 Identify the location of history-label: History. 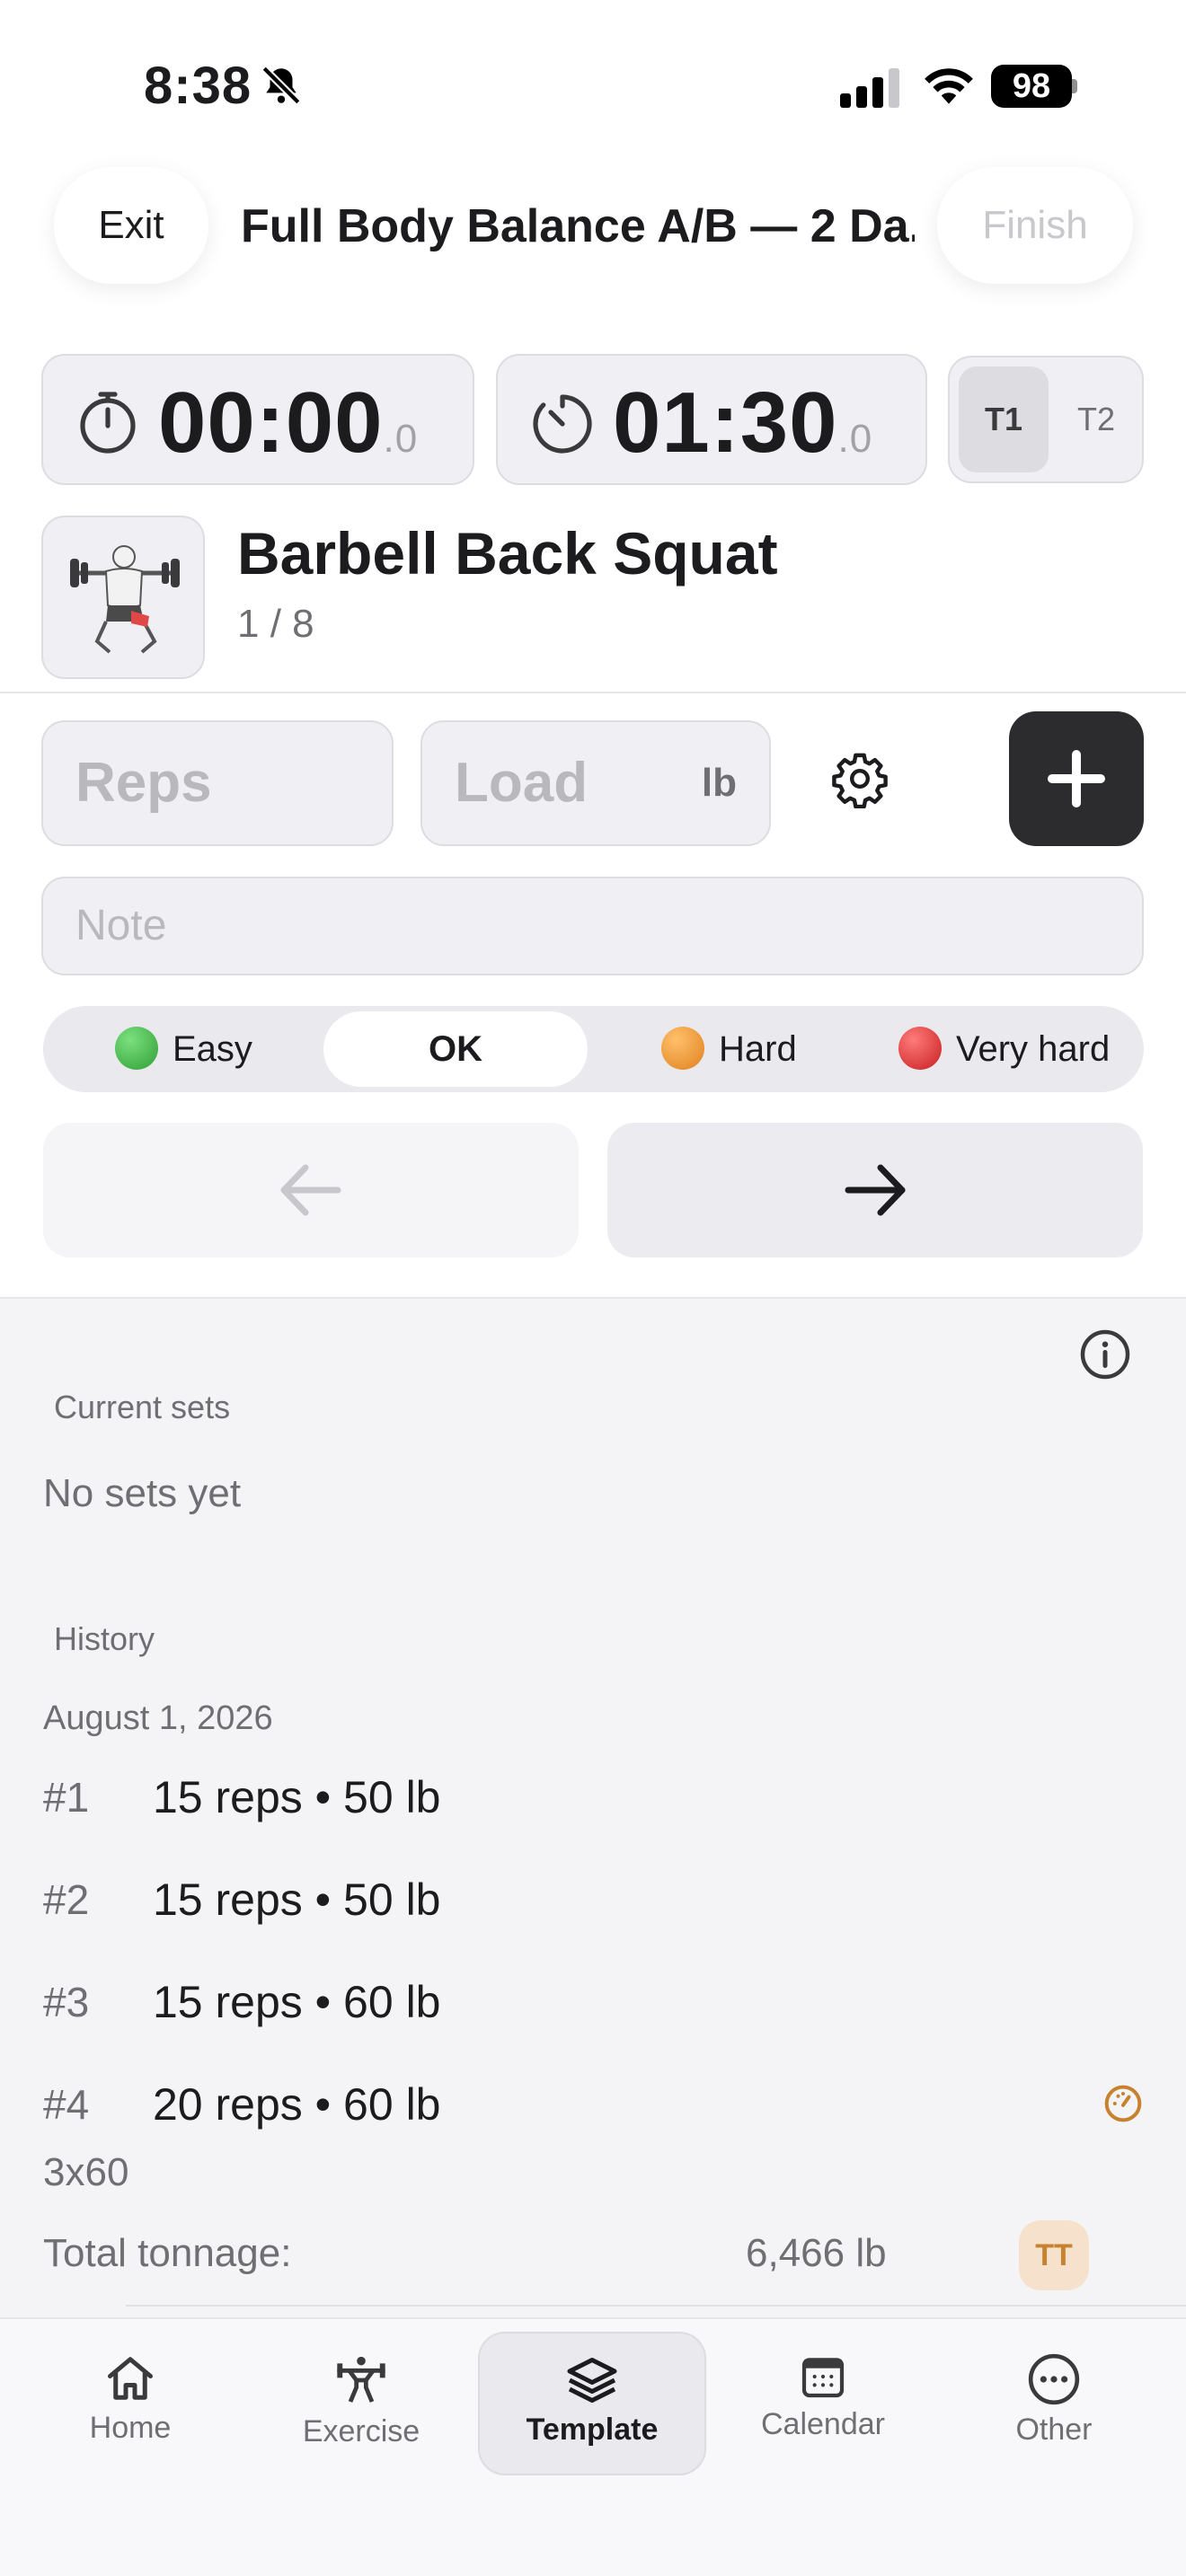
(104, 1638).